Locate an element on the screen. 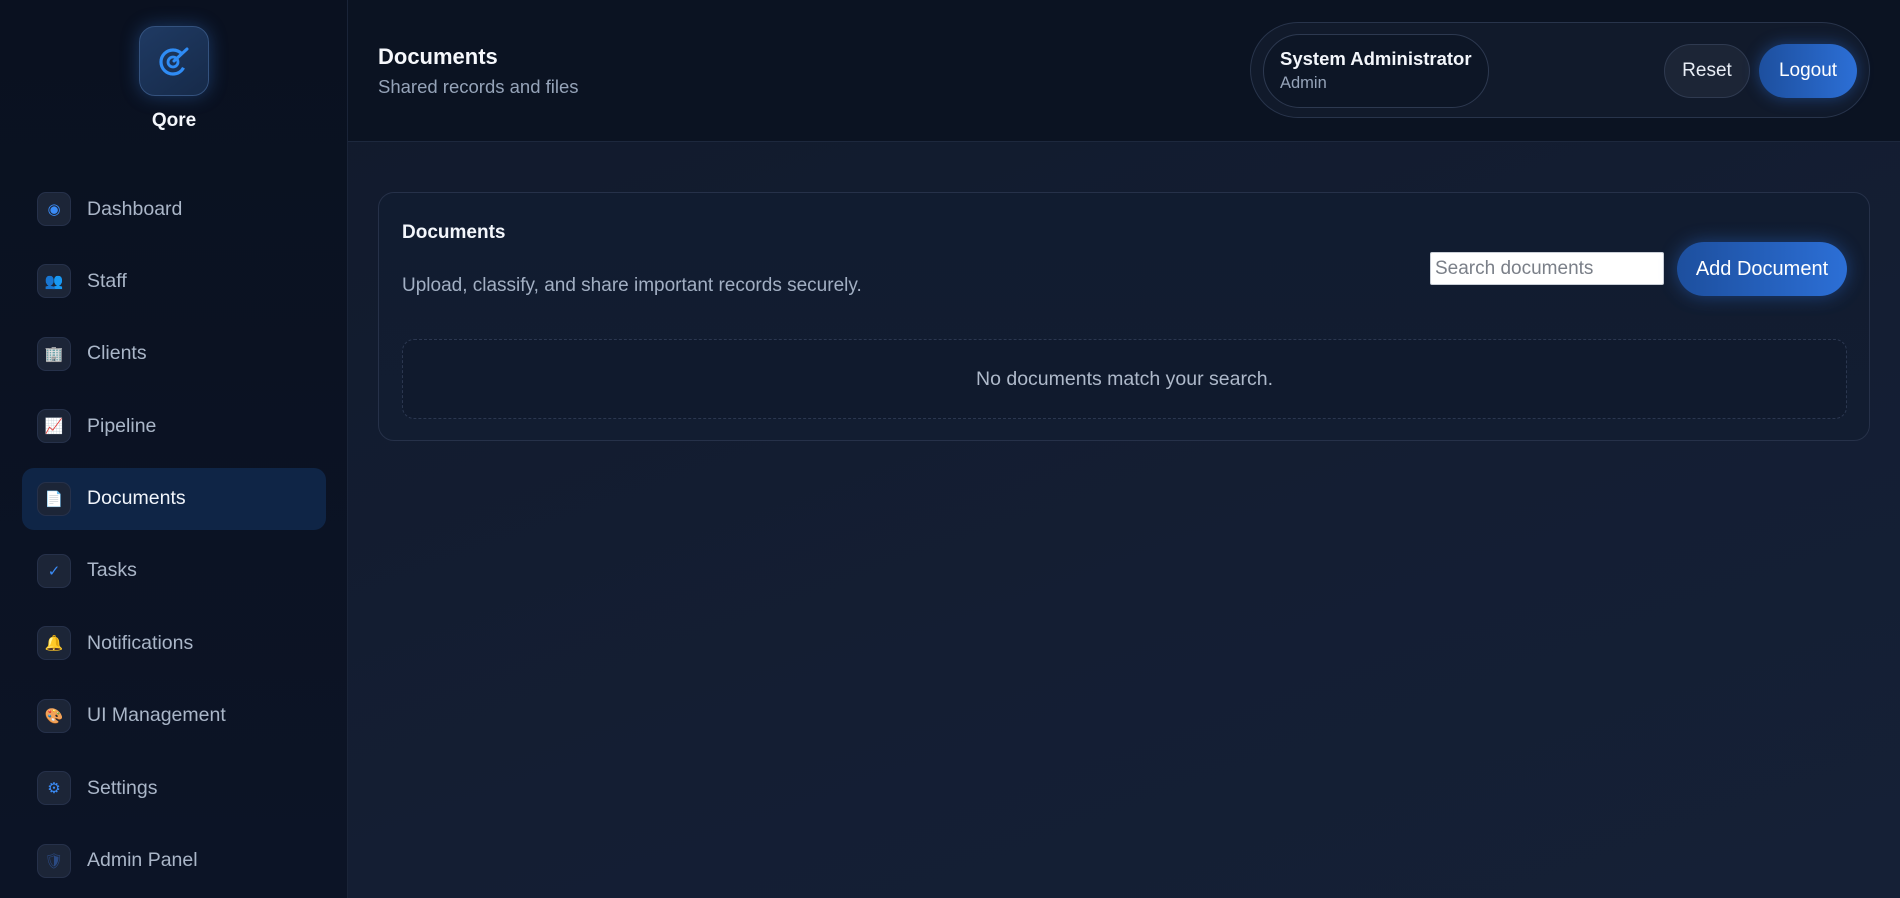 The image size is (1900, 898). logout-button: Logout is located at coordinates (1808, 71).